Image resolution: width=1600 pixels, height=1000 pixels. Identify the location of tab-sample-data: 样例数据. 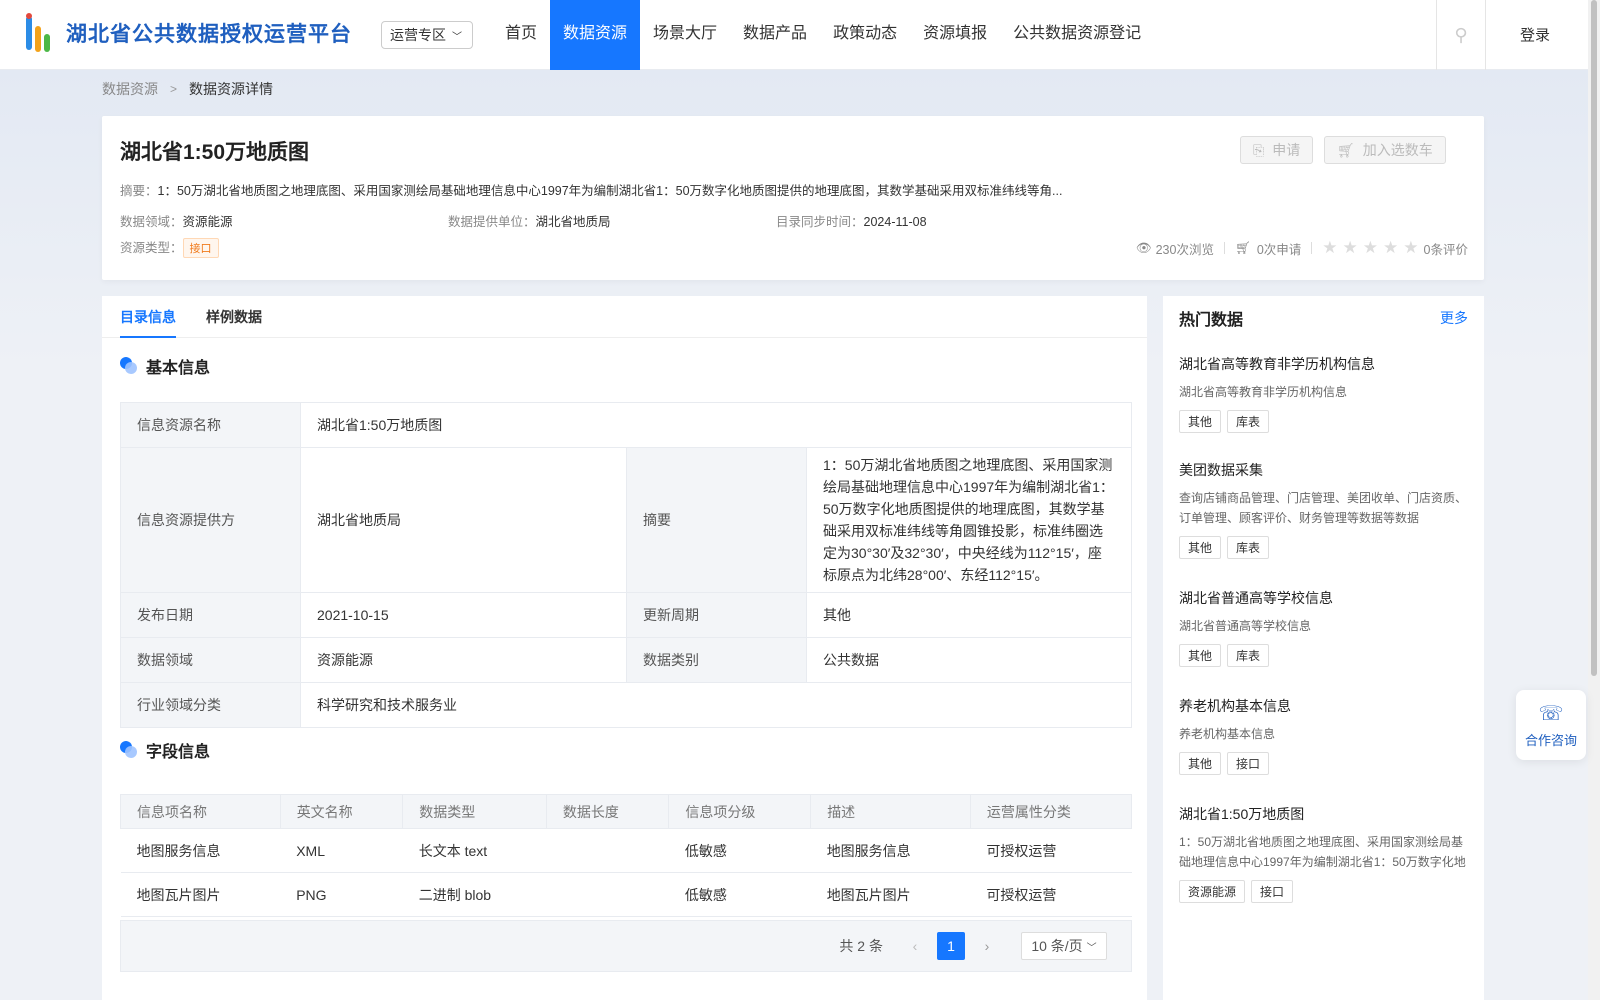
(234, 316).